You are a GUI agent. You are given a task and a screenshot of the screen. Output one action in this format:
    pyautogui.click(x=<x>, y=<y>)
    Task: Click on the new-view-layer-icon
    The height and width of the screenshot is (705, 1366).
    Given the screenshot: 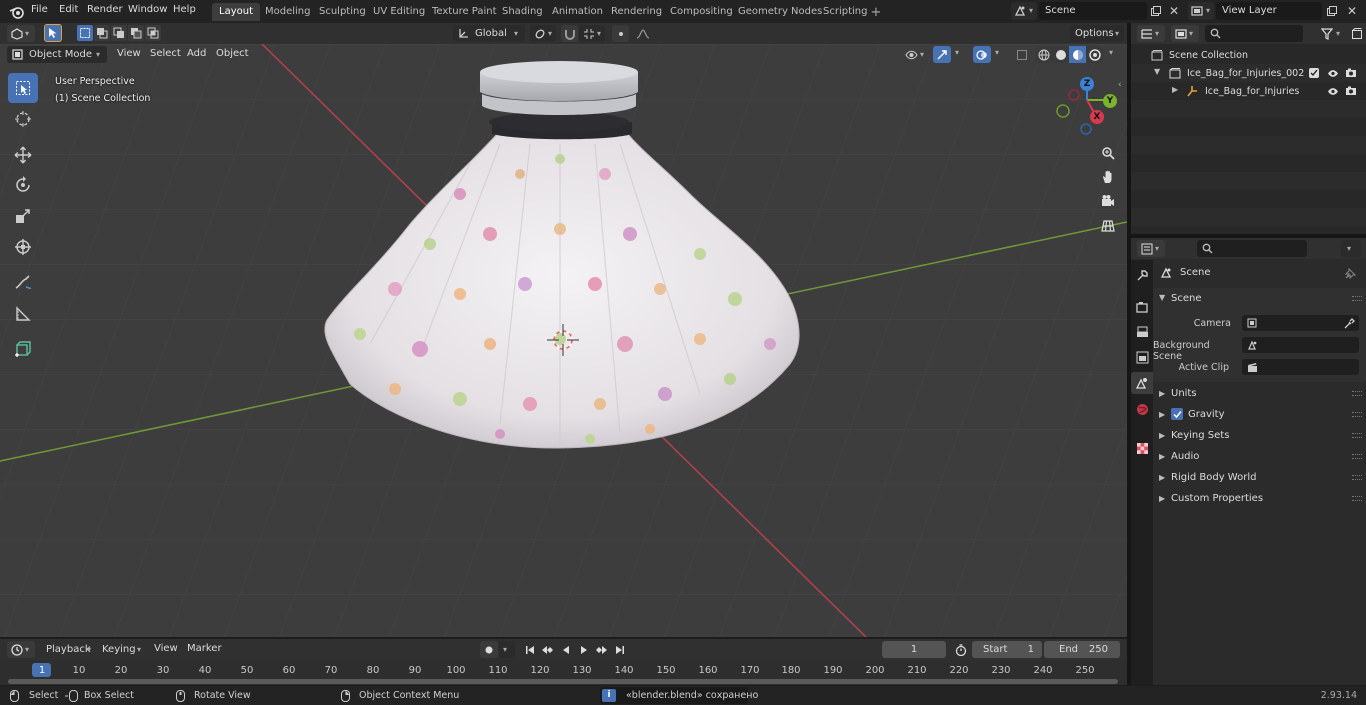 What is the action you would take?
    pyautogui.click(x=1332, y=11)
    